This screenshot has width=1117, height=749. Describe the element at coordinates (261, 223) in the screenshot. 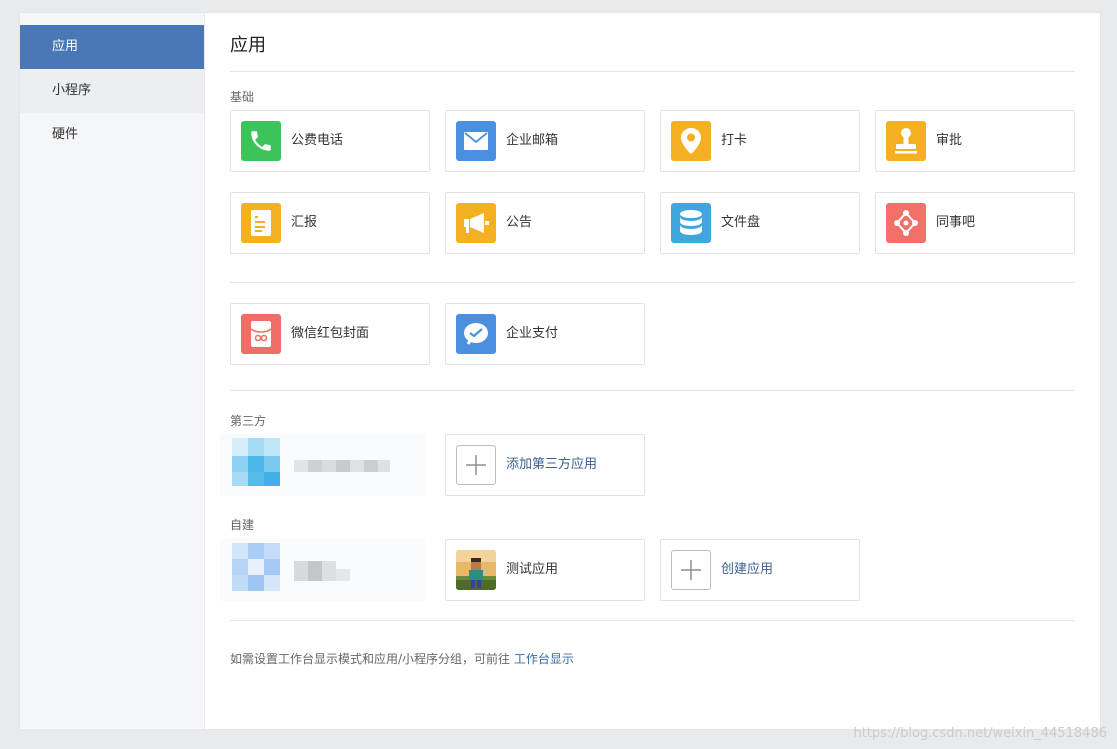

I see `report-document-icon` at that location.